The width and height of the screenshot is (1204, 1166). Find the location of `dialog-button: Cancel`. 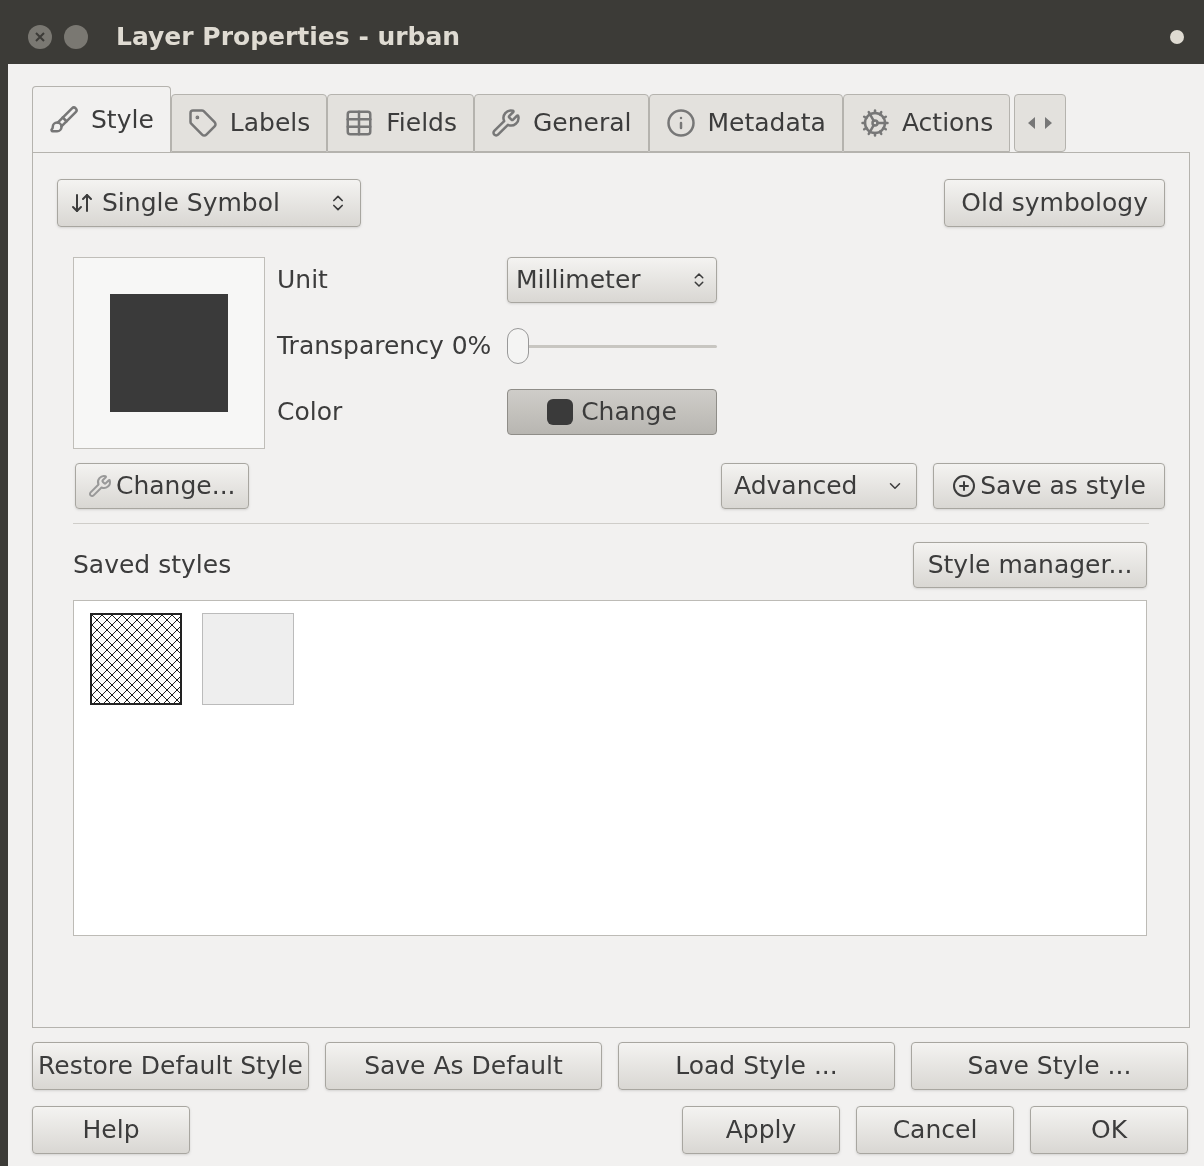

dialog-button: Cancel is located at coordinates (935, 1130).